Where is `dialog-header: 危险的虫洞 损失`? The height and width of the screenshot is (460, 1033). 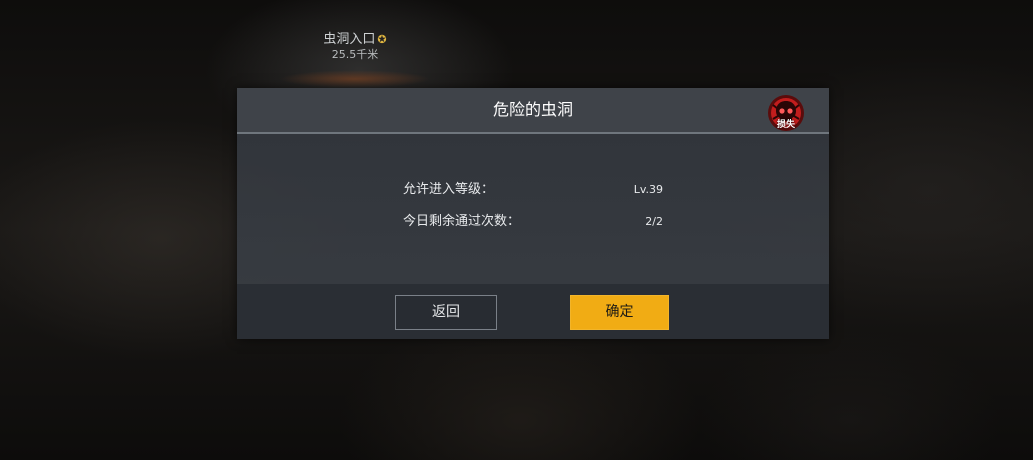 dialog-header: 危险的虫洞 损失 is located at coordinates (533, 111).